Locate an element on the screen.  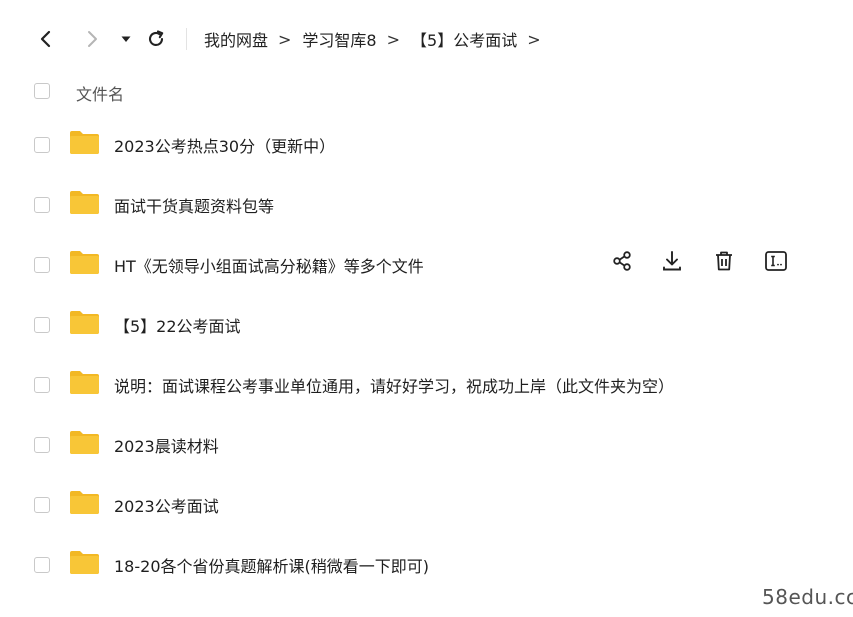
download-icon is located at coordinates (672, 261).